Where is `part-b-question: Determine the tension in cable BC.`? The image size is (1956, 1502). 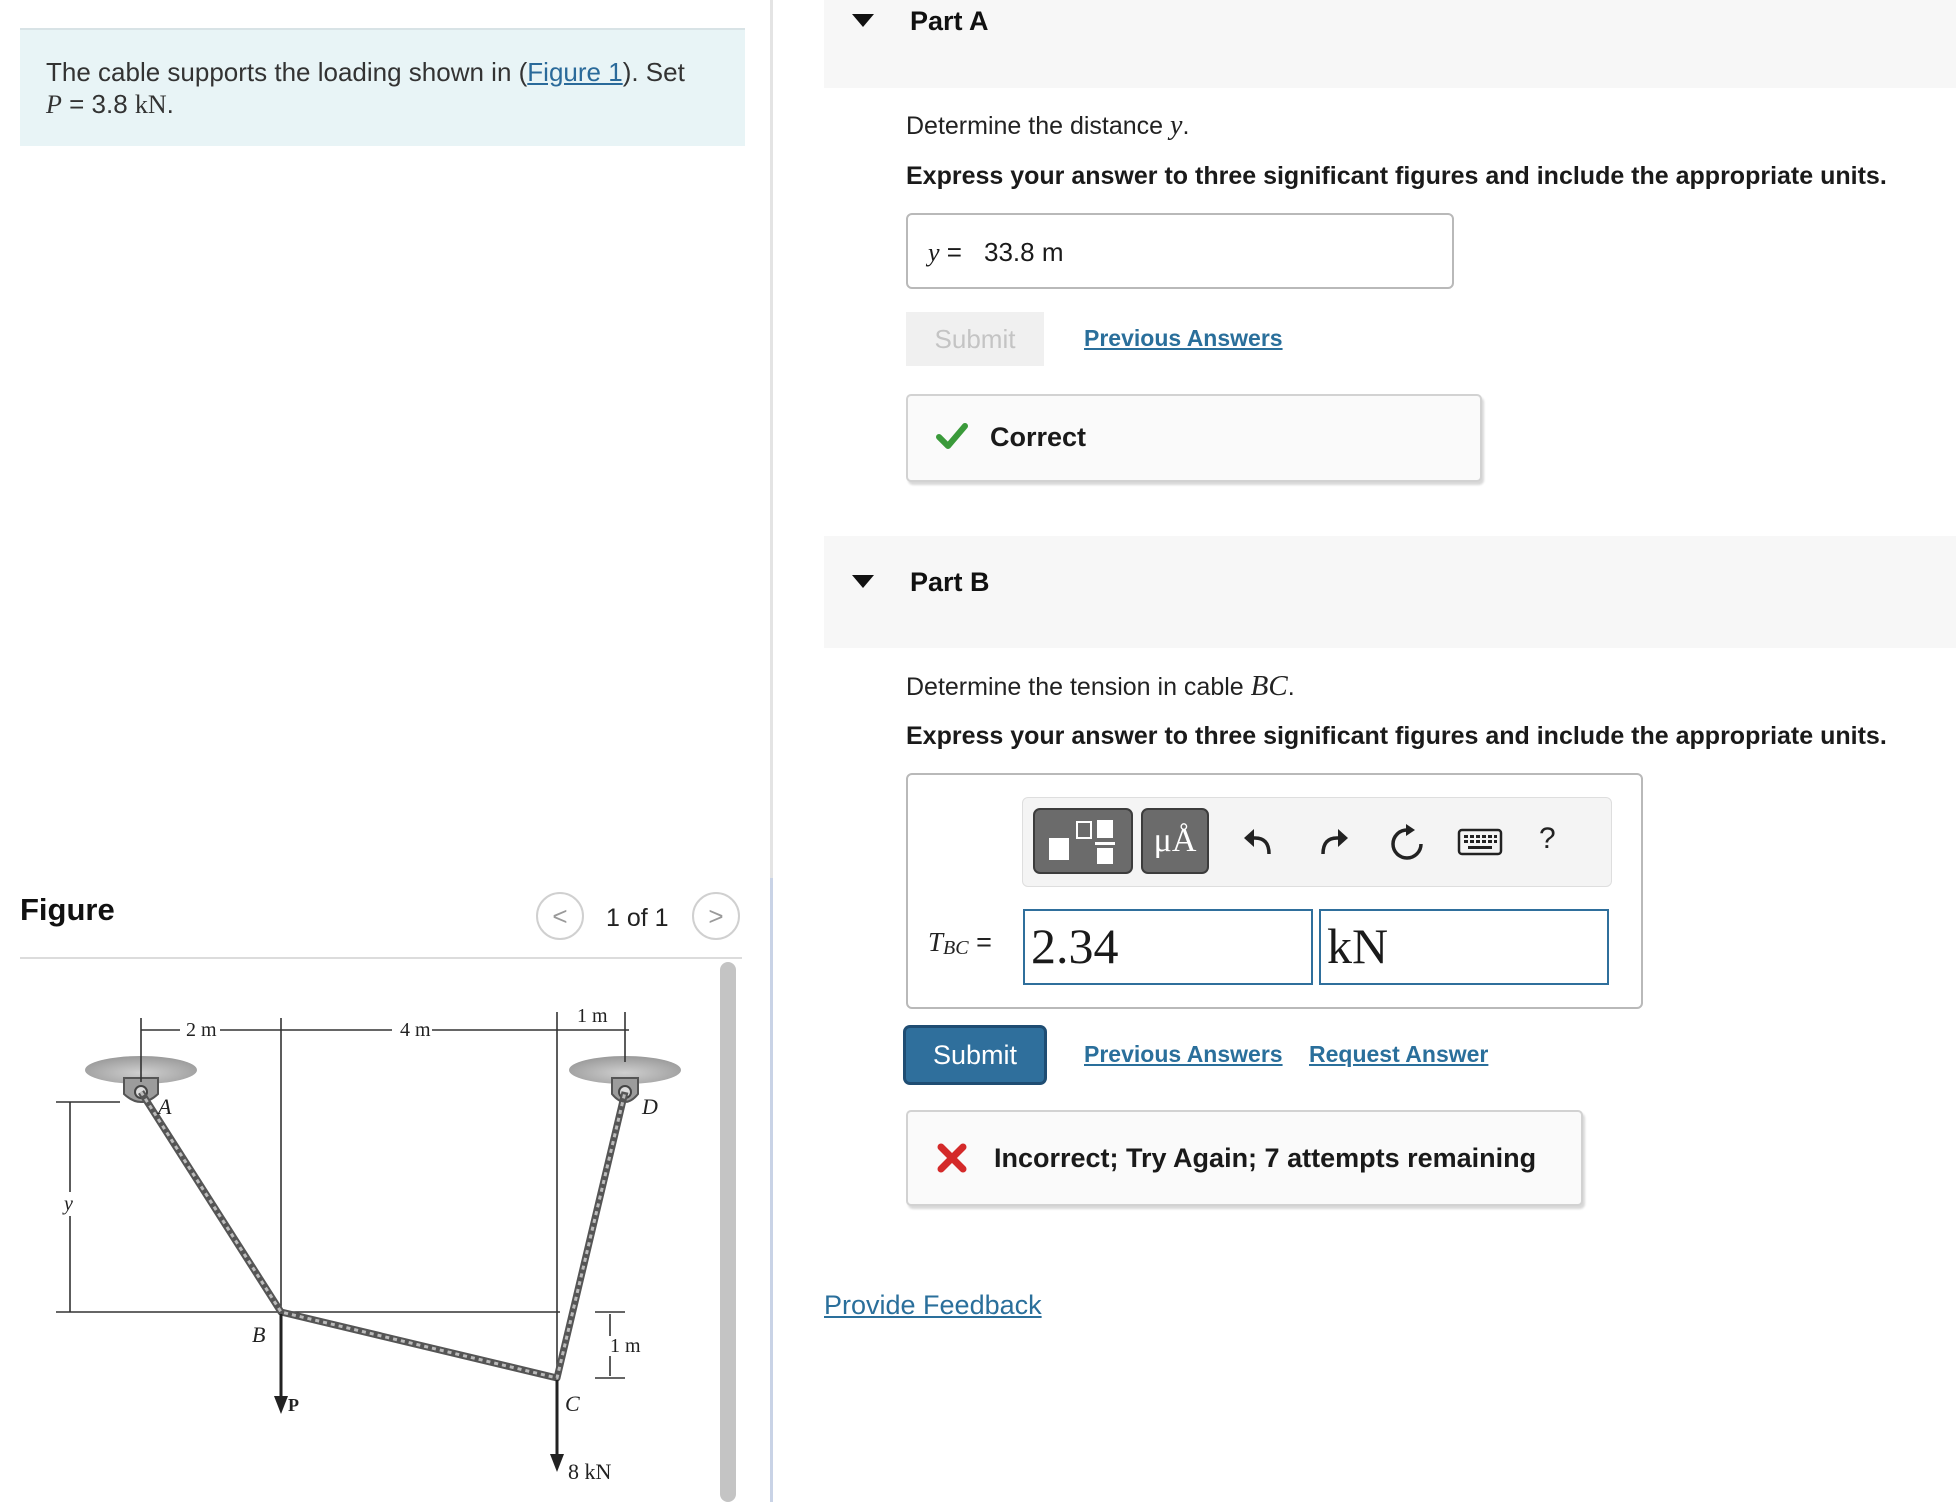 part-b-question: Determine the tension in cable BC. is located at coordinates (1100, 686).